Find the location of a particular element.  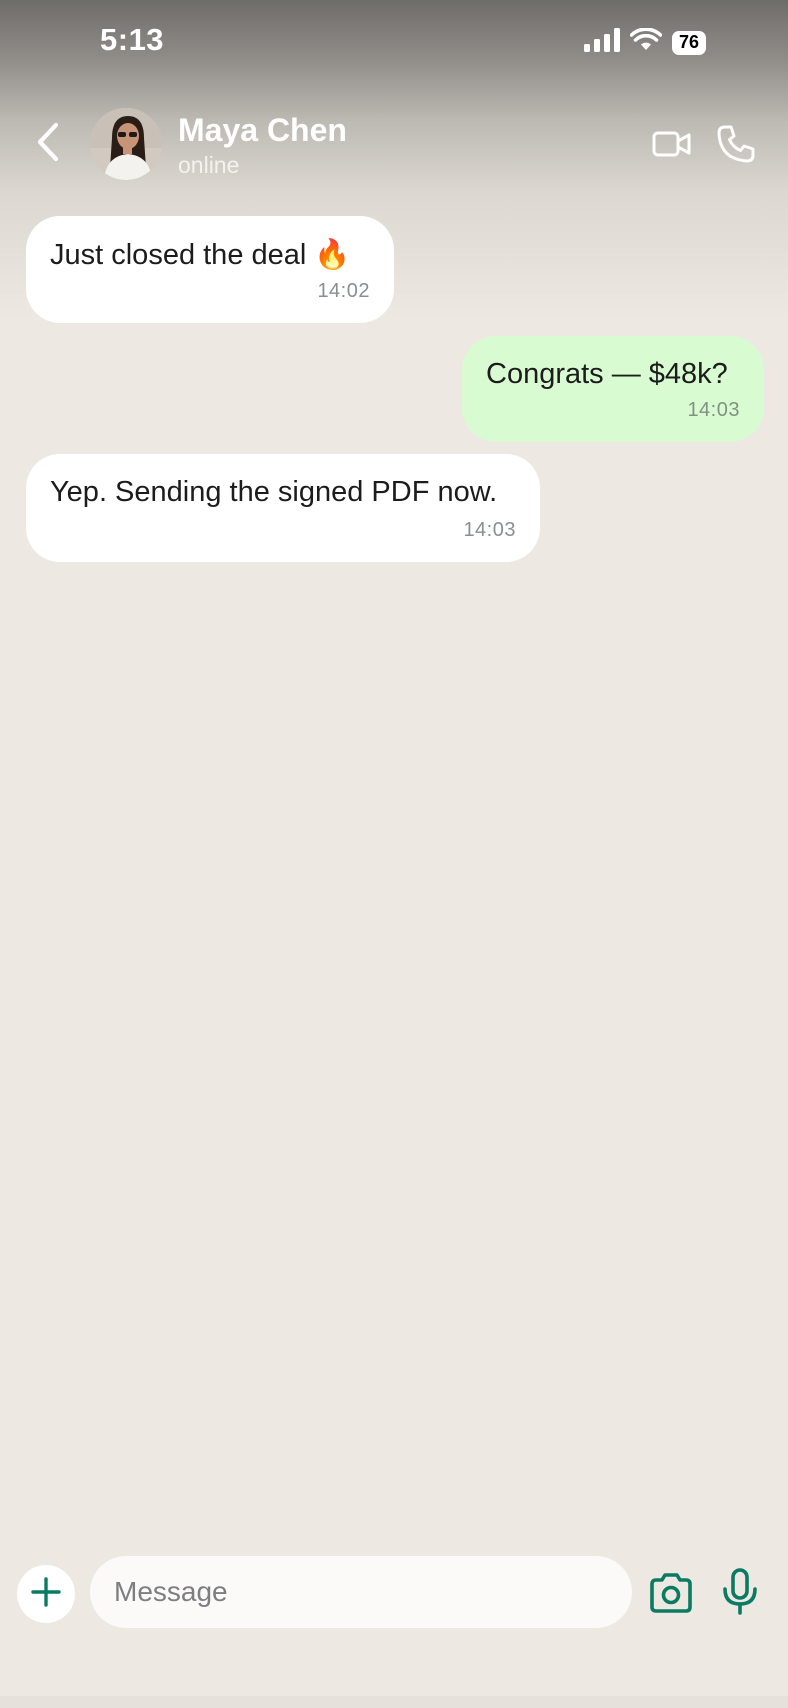

bottom-strip is located at coordinates (394, 1702).